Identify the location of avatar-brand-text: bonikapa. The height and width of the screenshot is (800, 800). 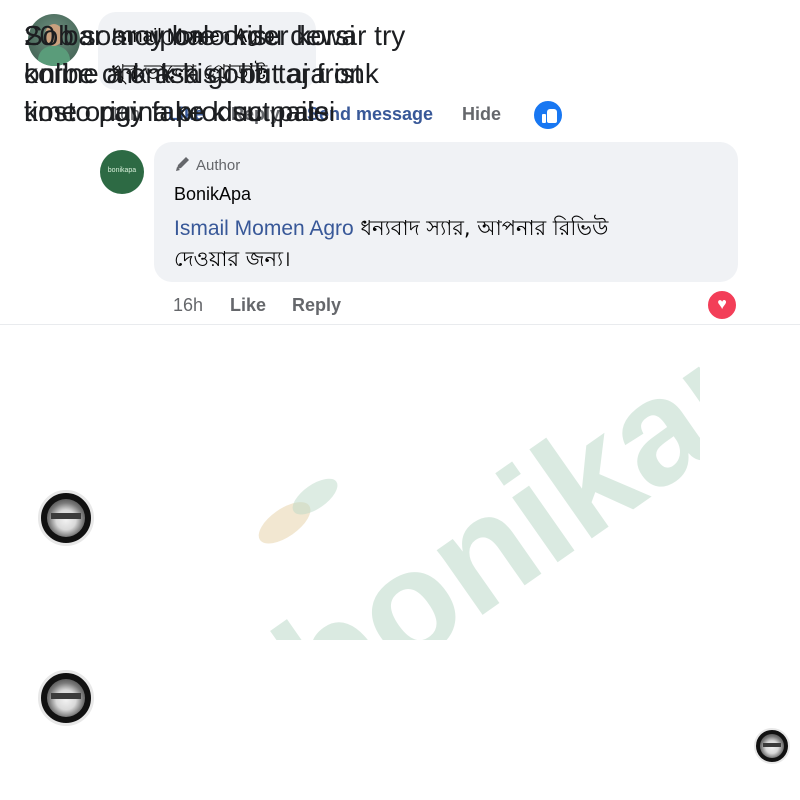
(122, 170).